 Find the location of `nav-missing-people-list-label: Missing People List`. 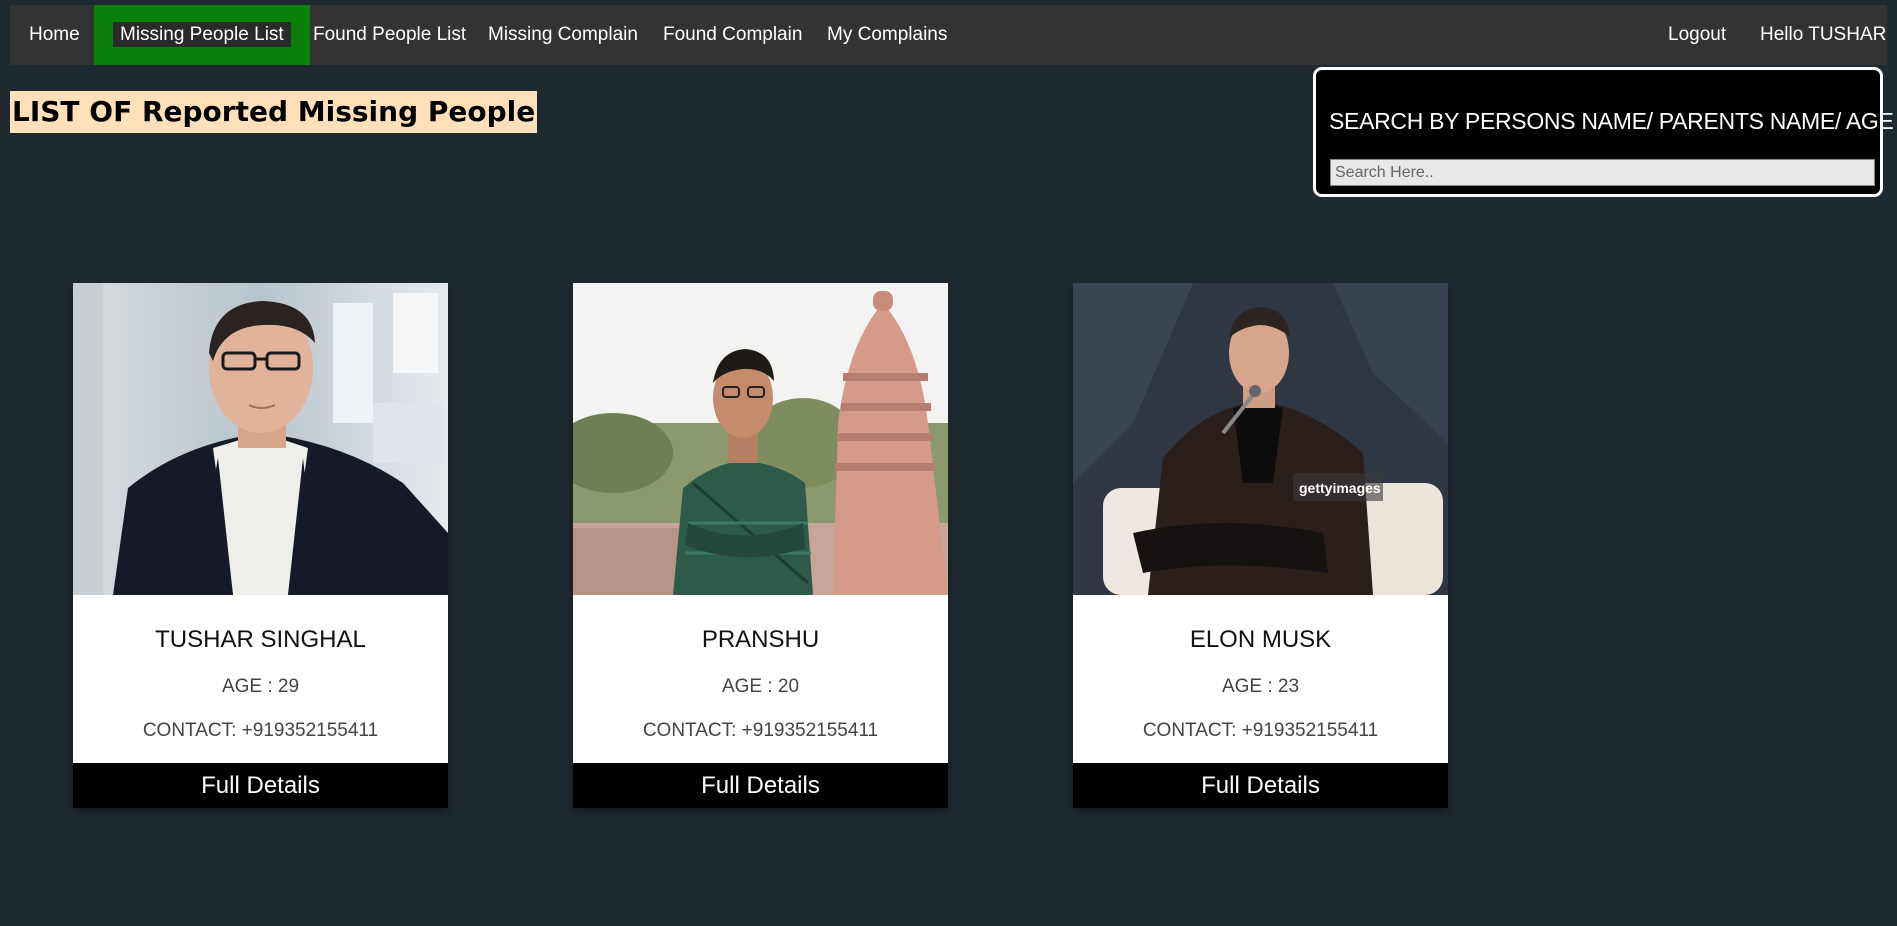

nav-missing-people-list-label: Missing People List is located at coordinates (202, 34).